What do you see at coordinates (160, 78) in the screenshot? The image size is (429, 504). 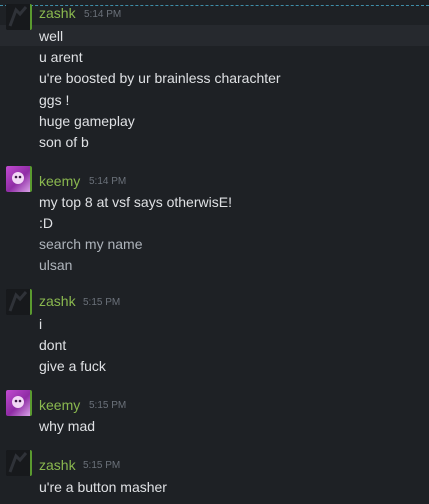 I see `message-line: u're boosted by ur brainless charachter` at bounding box center [160, 78].